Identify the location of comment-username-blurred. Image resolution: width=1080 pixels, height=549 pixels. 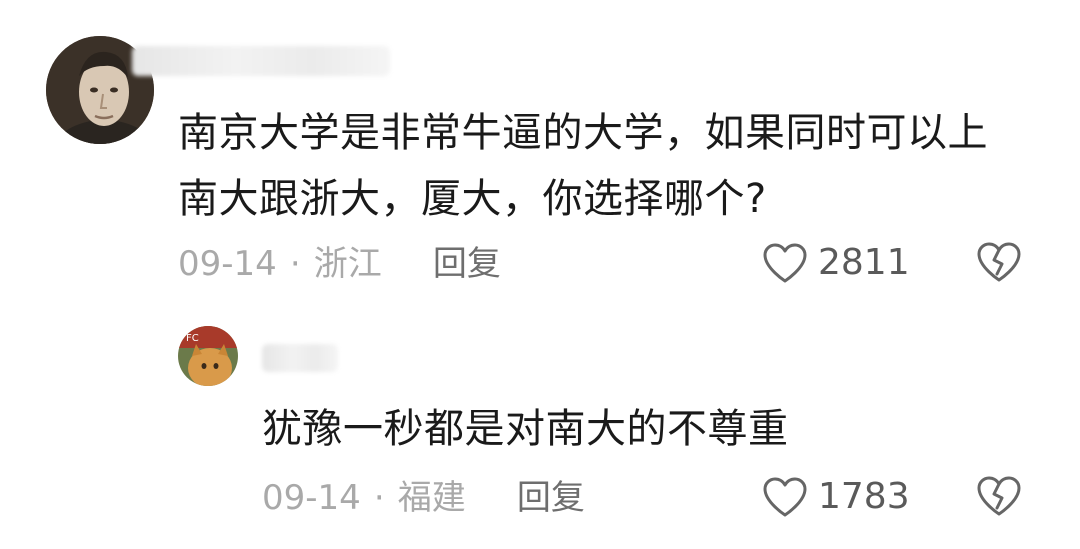
(261, 61).